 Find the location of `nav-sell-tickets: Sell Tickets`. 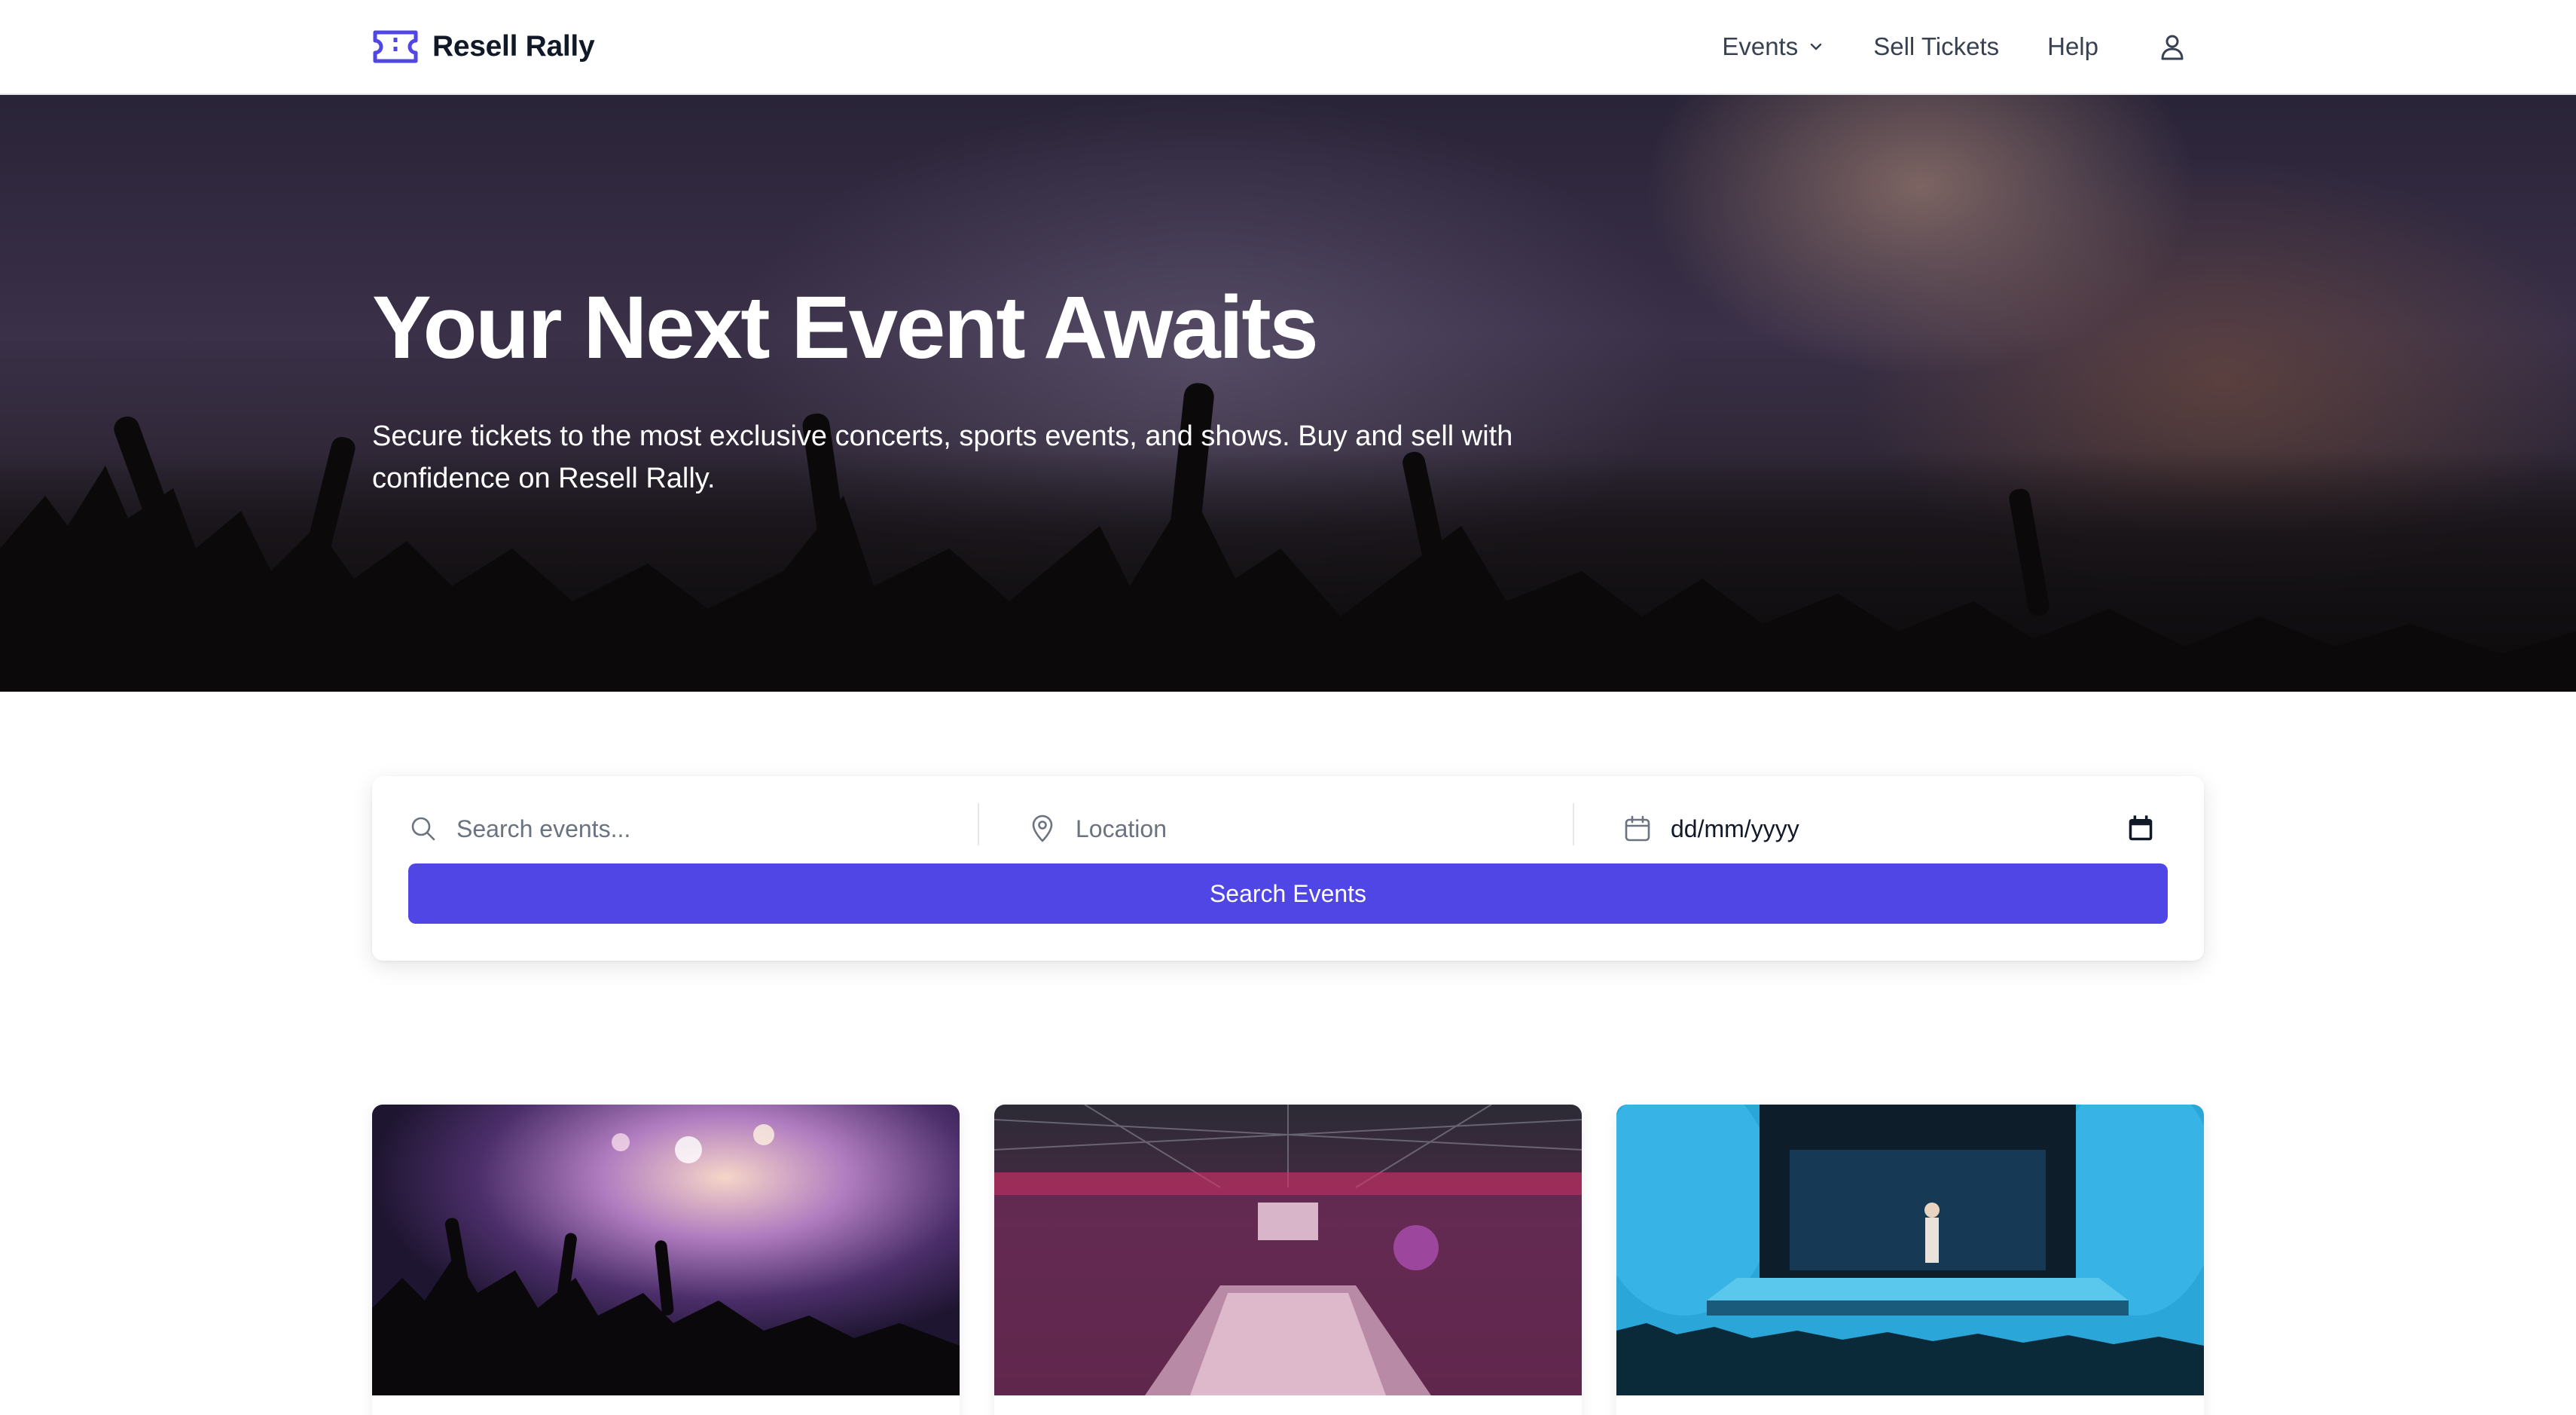

nav-sell-tickets: Sell Tickets is located at coordinates (1936, 46).